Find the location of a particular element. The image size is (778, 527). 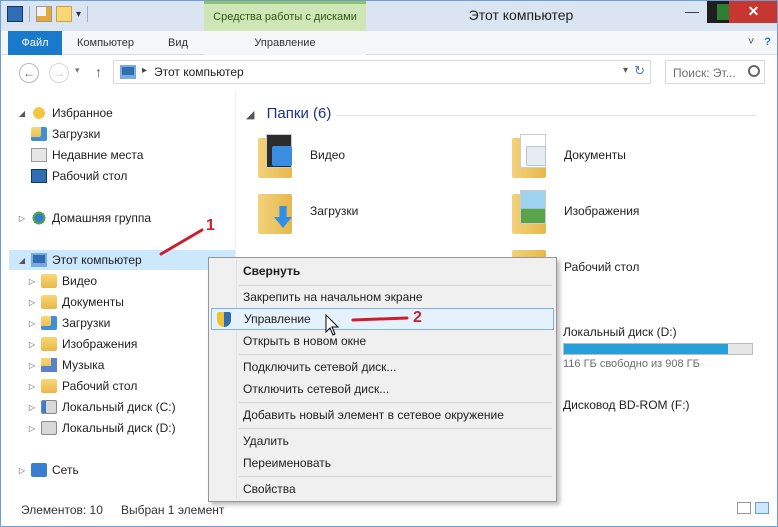

expand-twisty-icon: ◢ is located at coordinates (22, 113).